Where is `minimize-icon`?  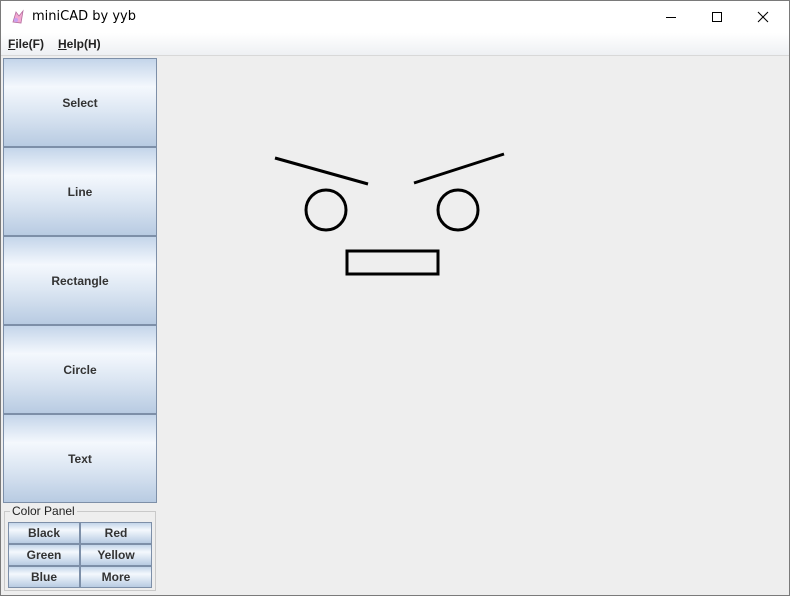
minimize-icon is located at coordinates (671, 17).